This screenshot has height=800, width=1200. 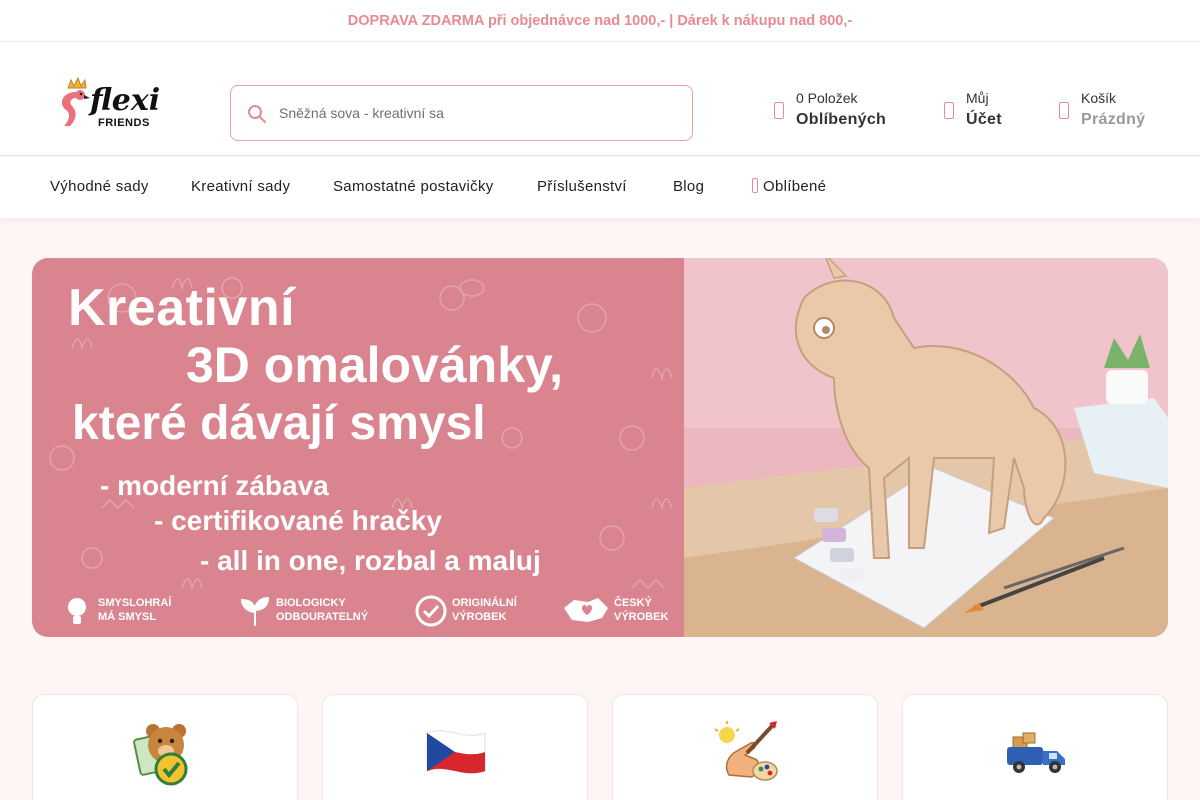 I want to click on hero-bullet-3: - all in one, rozbal a maluj, so click(x=370, y=560).